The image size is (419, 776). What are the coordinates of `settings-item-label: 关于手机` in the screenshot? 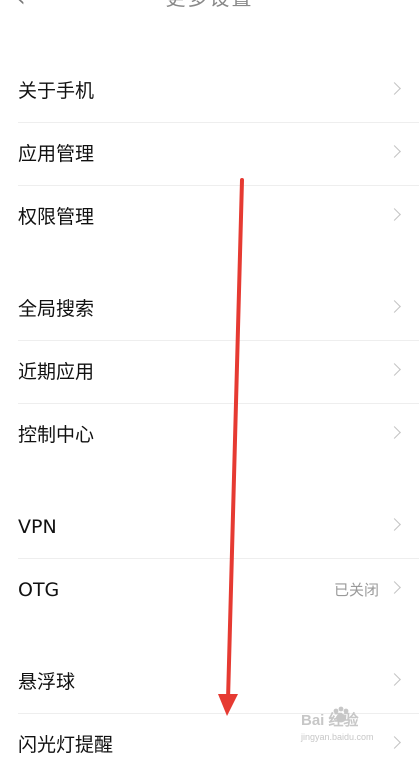 It's located at (56, 91).